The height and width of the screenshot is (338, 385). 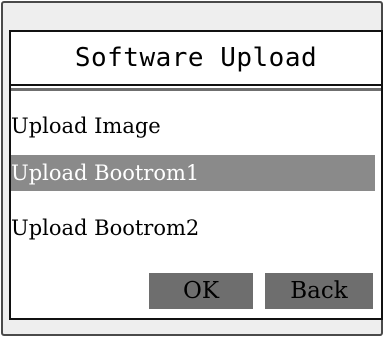 What do you see at coordinates (319, 291) in the screenshot?
I see `back-button: Back` at bounding box center [319, 291].